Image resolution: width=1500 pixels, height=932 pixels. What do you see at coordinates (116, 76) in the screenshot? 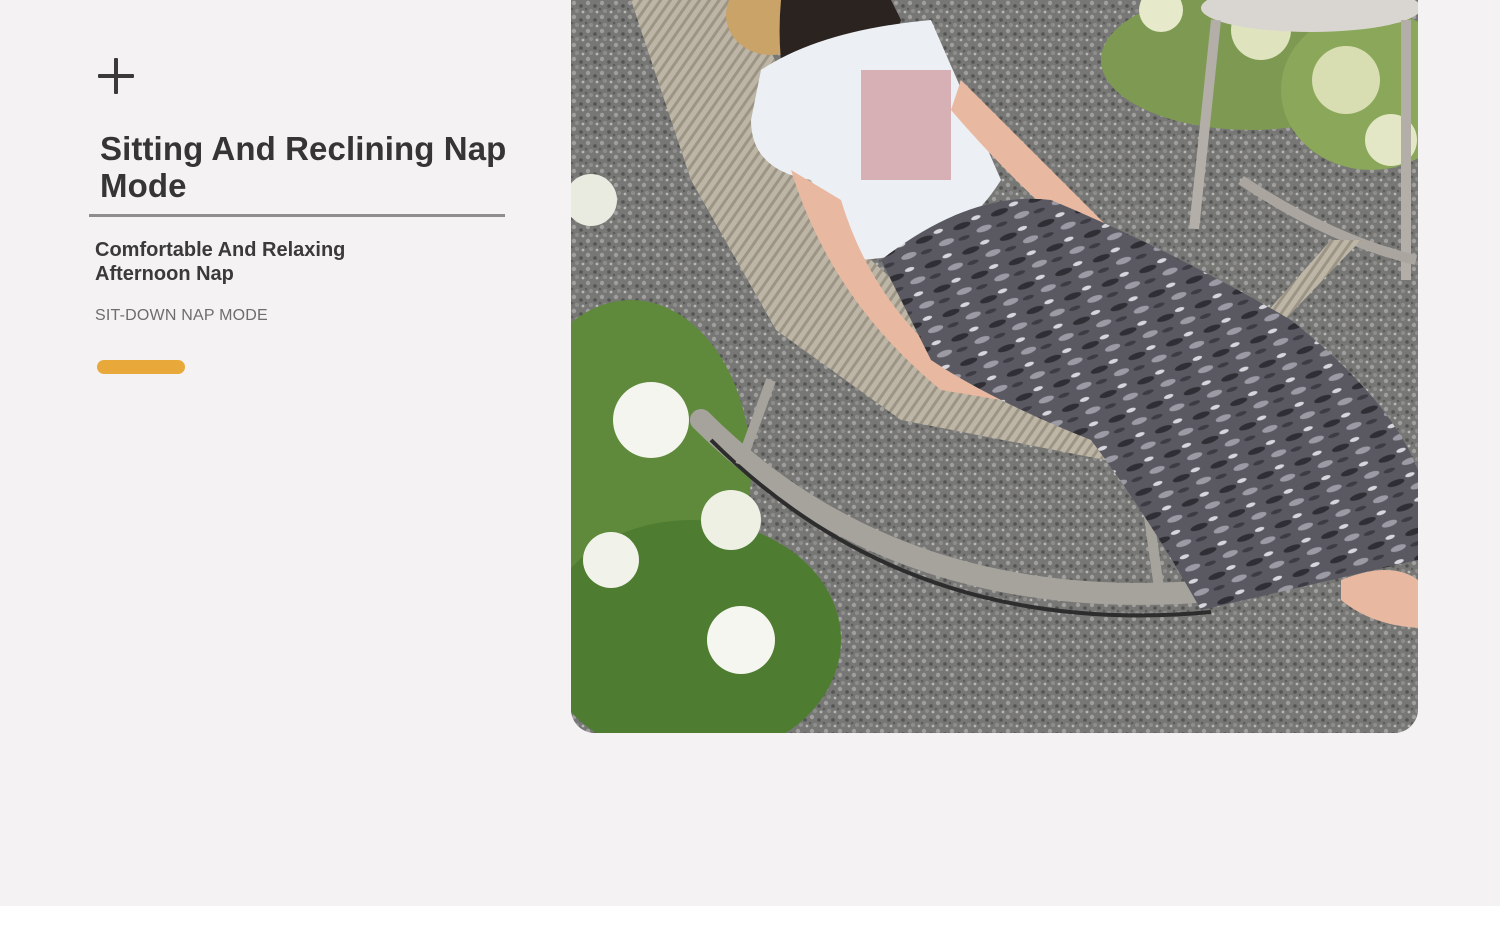
I see `plus-icon` at bounding box center [116, 76].